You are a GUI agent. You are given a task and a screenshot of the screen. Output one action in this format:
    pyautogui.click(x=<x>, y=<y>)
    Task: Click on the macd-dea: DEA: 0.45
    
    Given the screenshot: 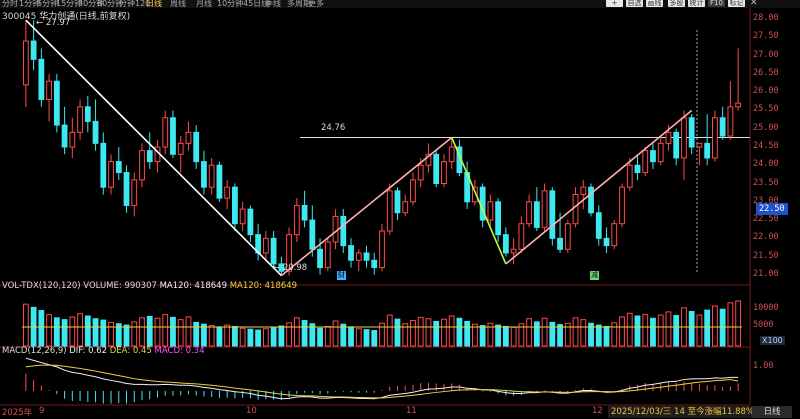 What is the action you would take?
    pyautogui.click(x=130, y=351)
    